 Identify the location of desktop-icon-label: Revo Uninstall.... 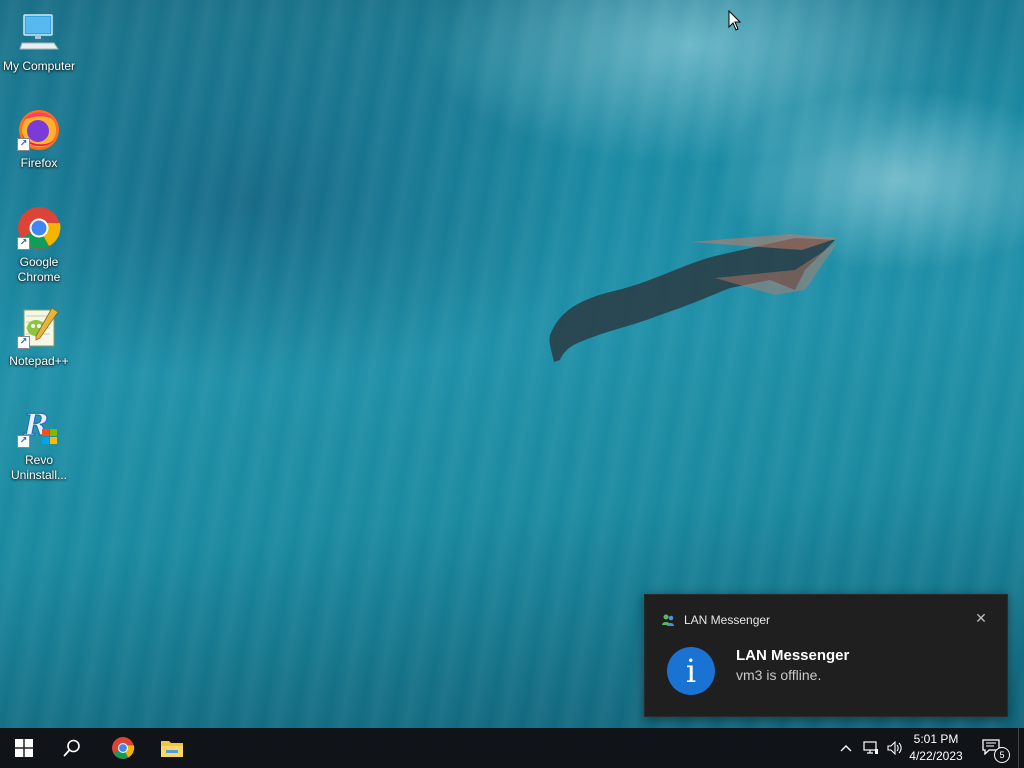
(39, 467).